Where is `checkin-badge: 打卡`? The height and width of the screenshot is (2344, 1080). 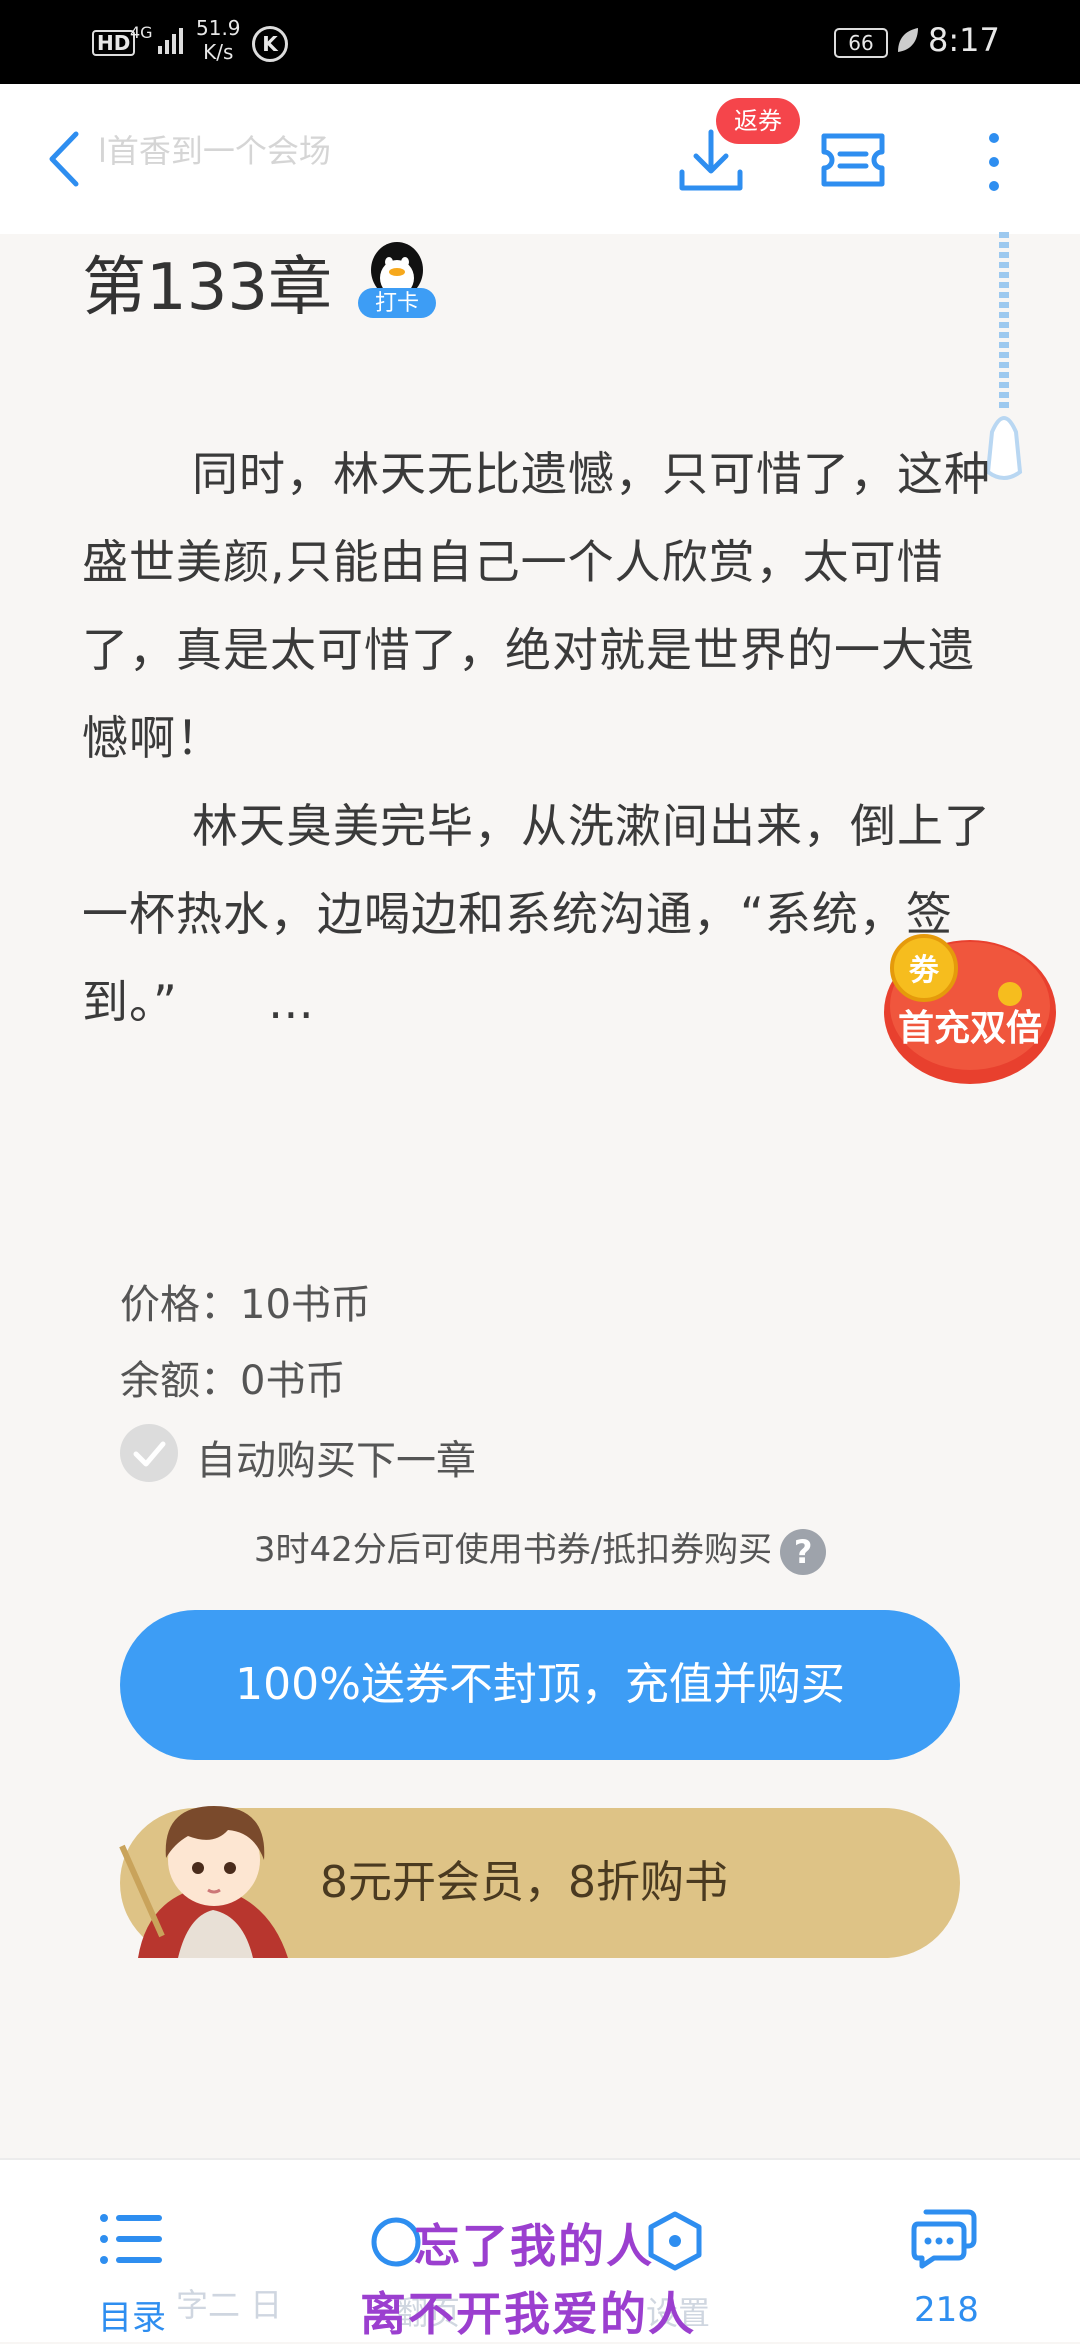
checkin-badge: 打卡 is located at coordinates (397, 279).